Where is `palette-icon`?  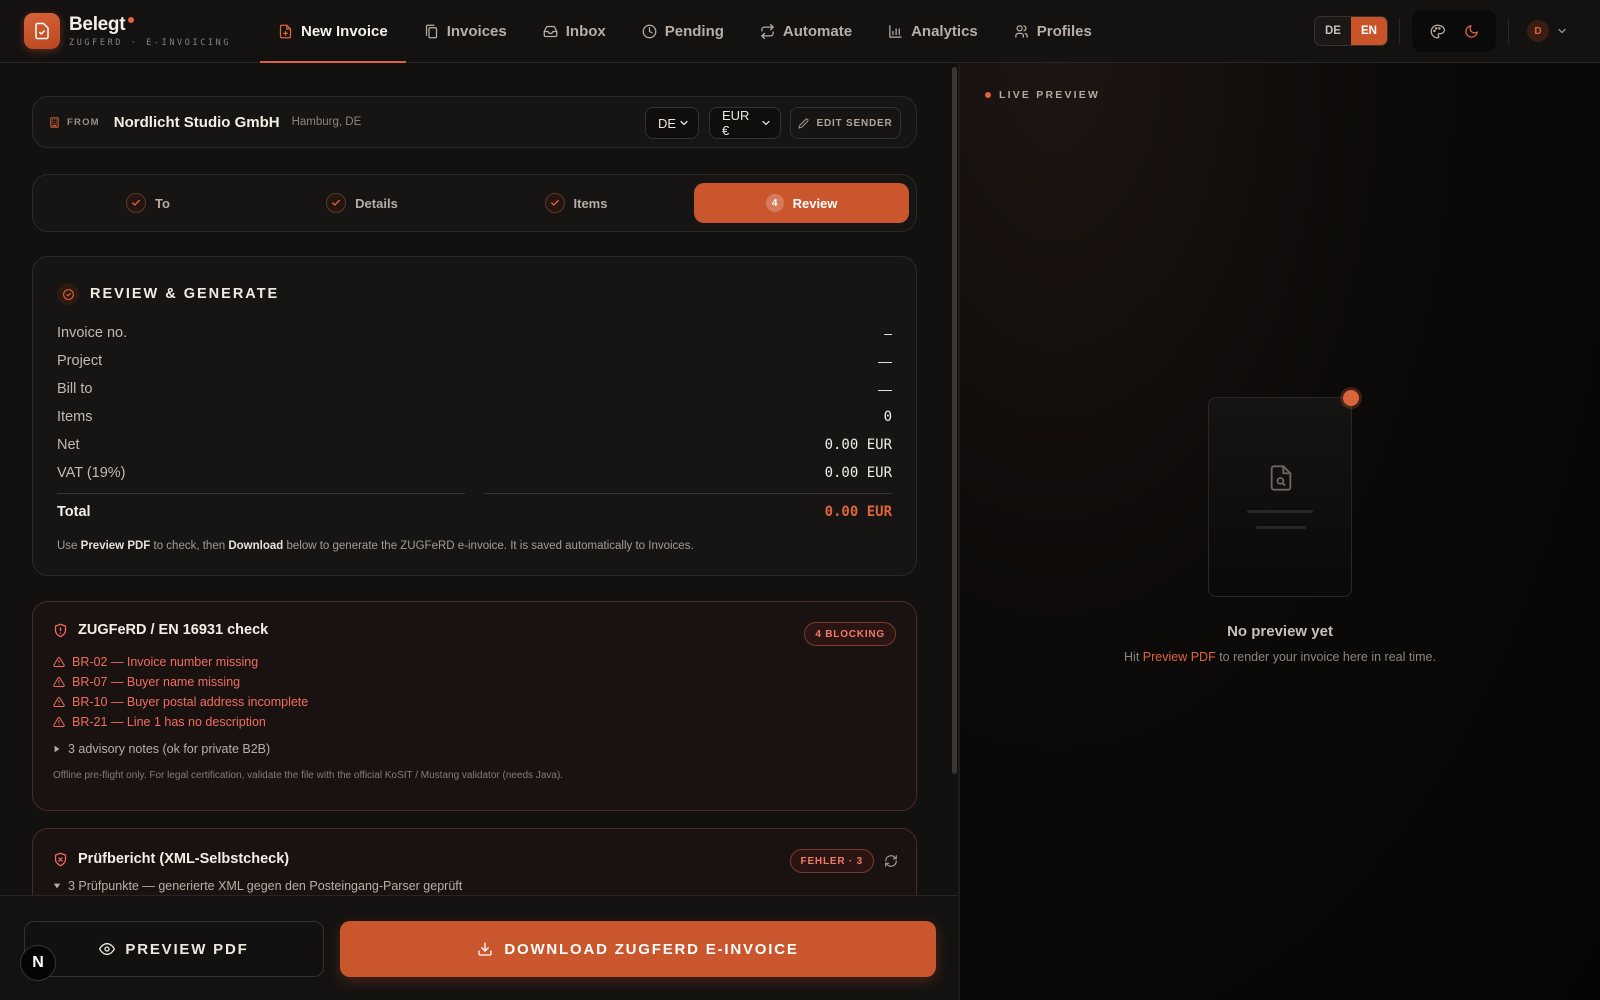
palette-icon is located at coordinates (1437, 31).